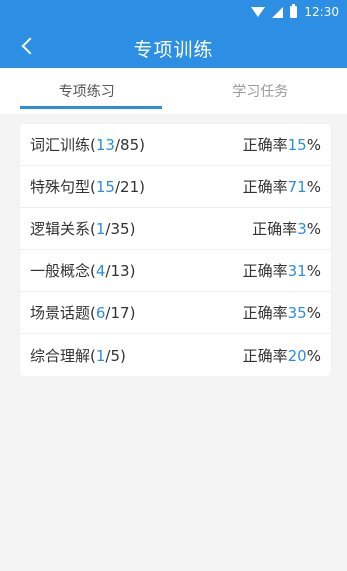 This screenshot has height=571, width=347. I want to click on item-title: 综合理解(1/5), so click(78, 355).